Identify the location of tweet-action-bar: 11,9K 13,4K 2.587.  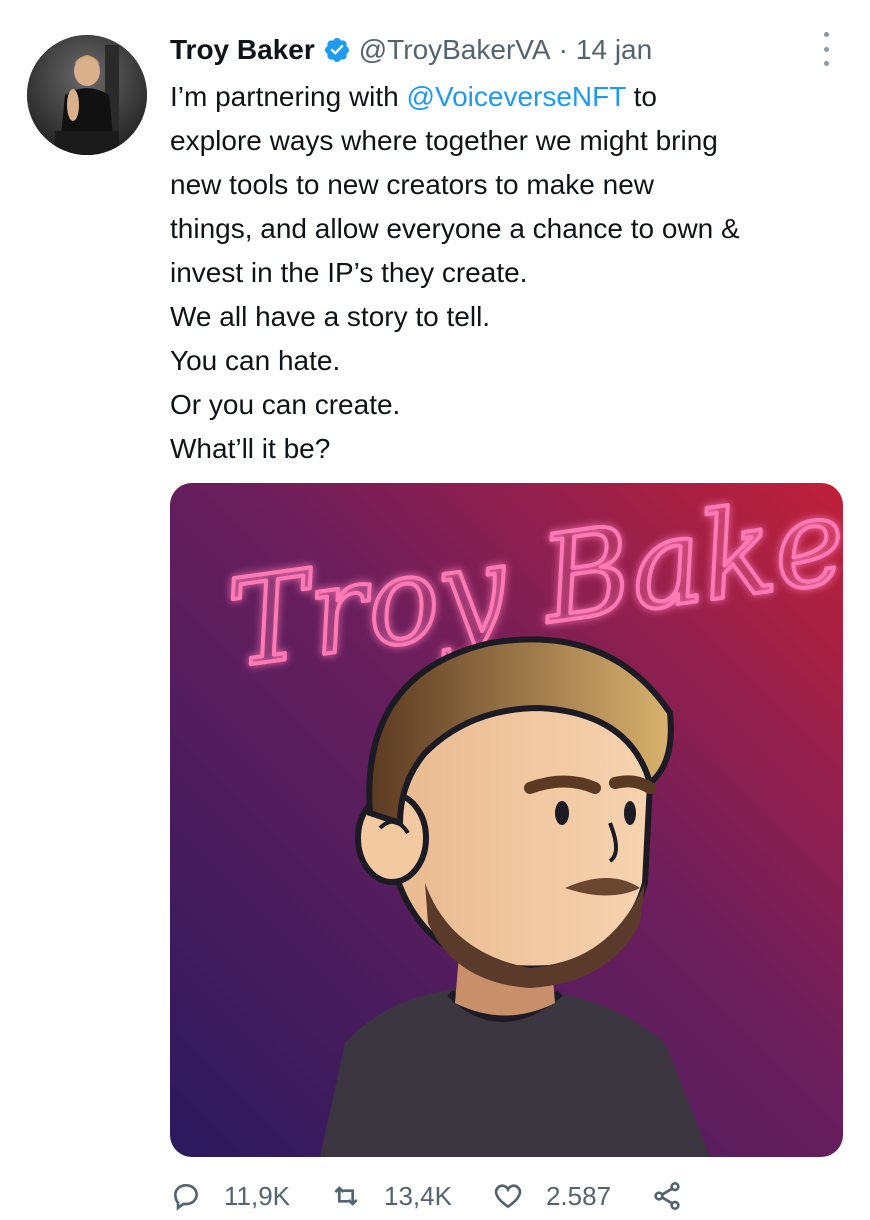
(500, 1200).